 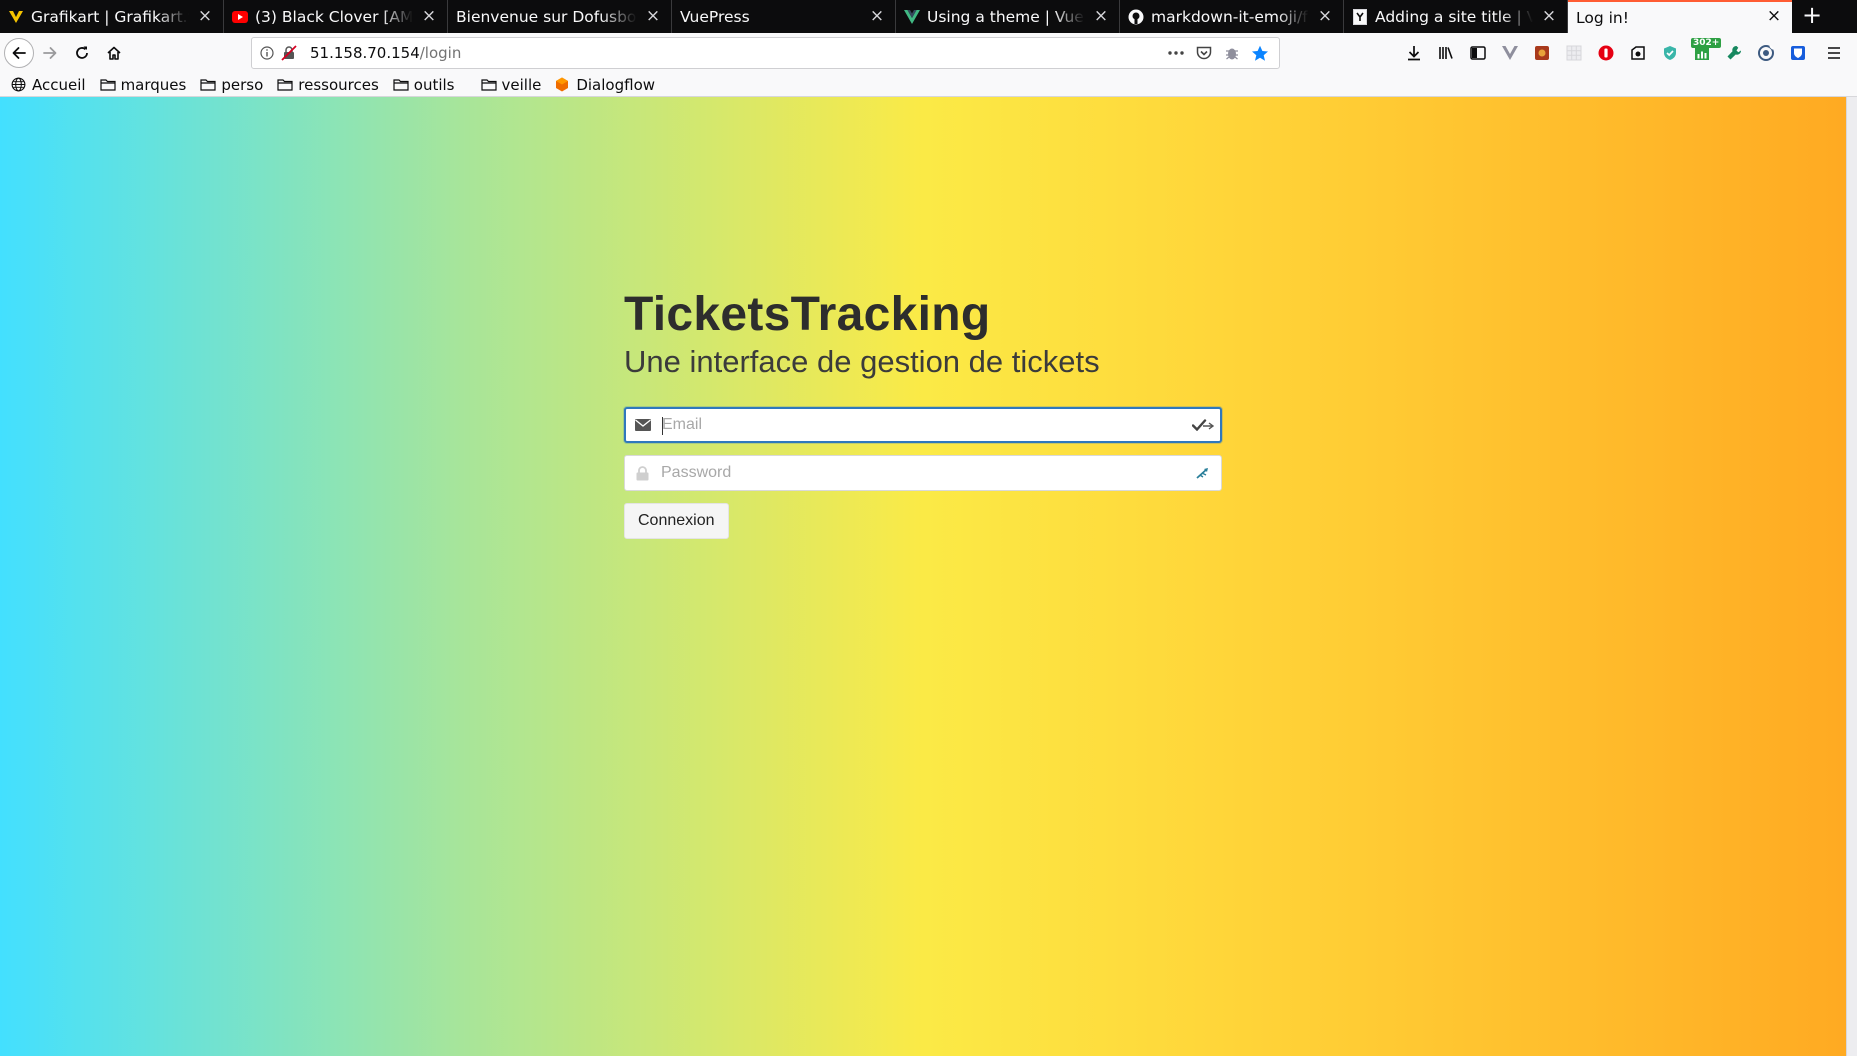 What do you see at coordinates (676, 521) in the screenshot?
I see `connexion-button: Connexion` at bounding box center [676, 521].